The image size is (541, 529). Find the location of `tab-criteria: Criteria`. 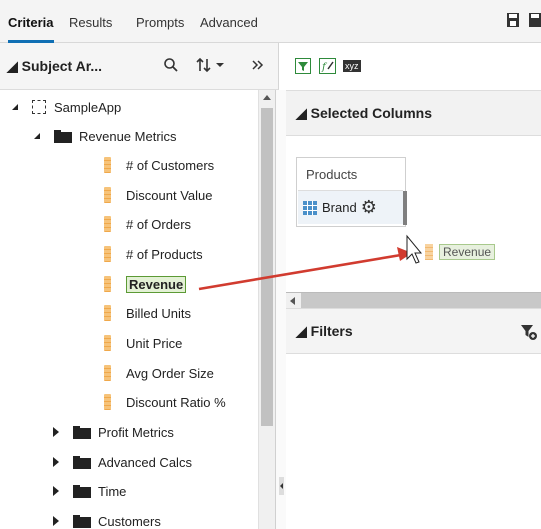

tab-criteria: Criteria is located at coordinates (31, 29).